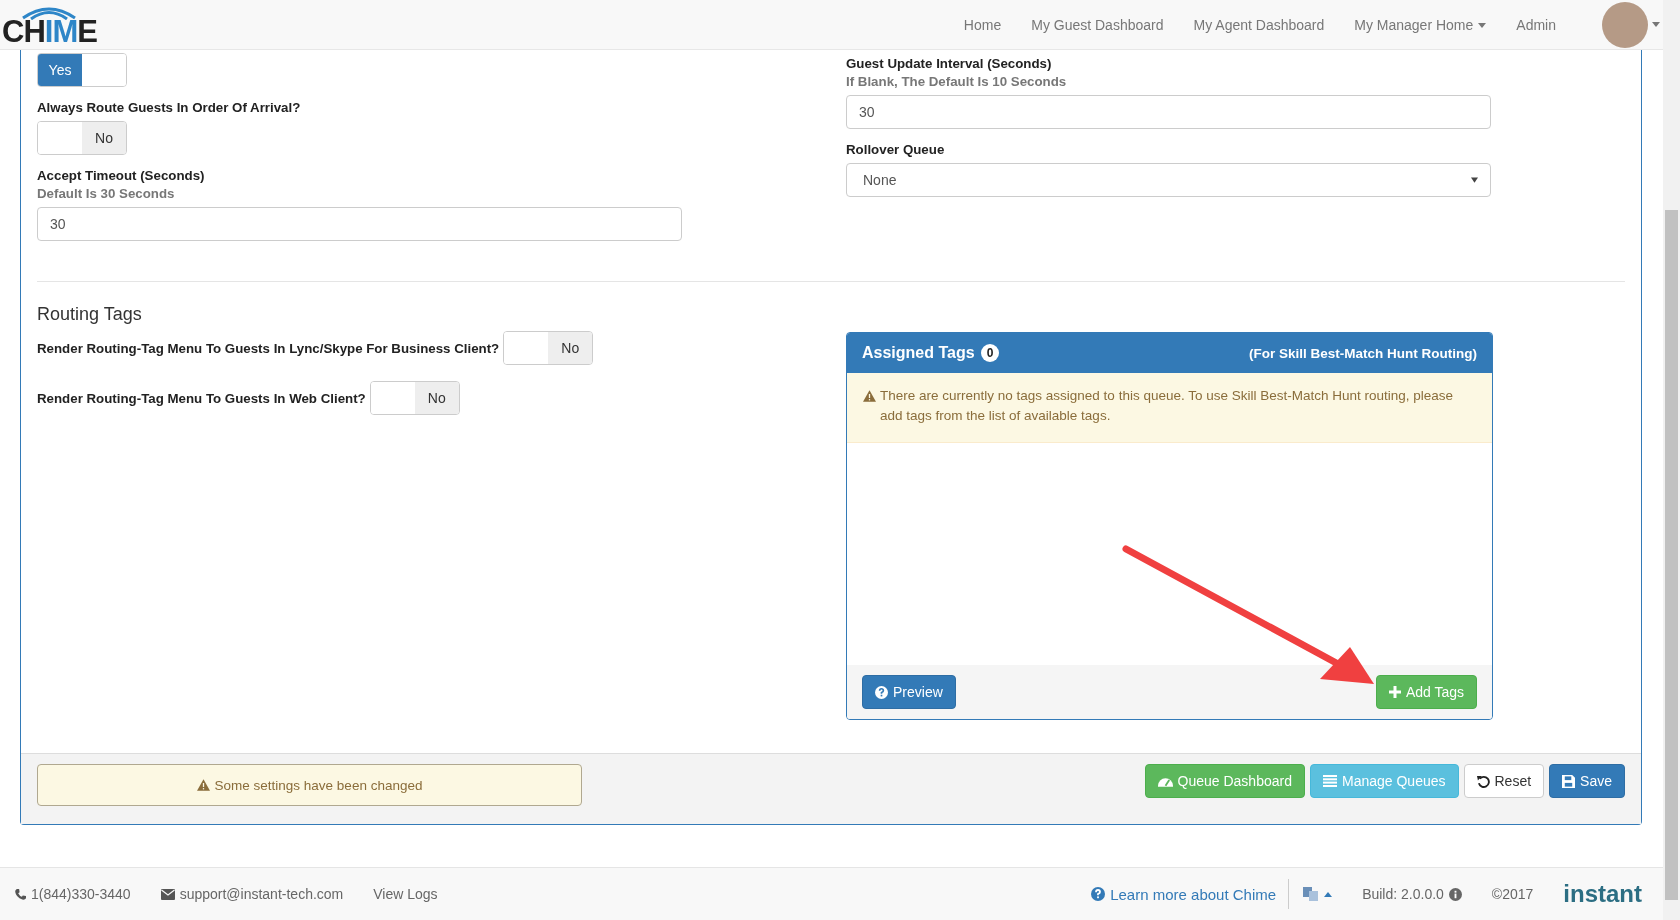 The width and height of the screenshot is (1680, 920). I want to click on save-icon, so click(1569, 781).